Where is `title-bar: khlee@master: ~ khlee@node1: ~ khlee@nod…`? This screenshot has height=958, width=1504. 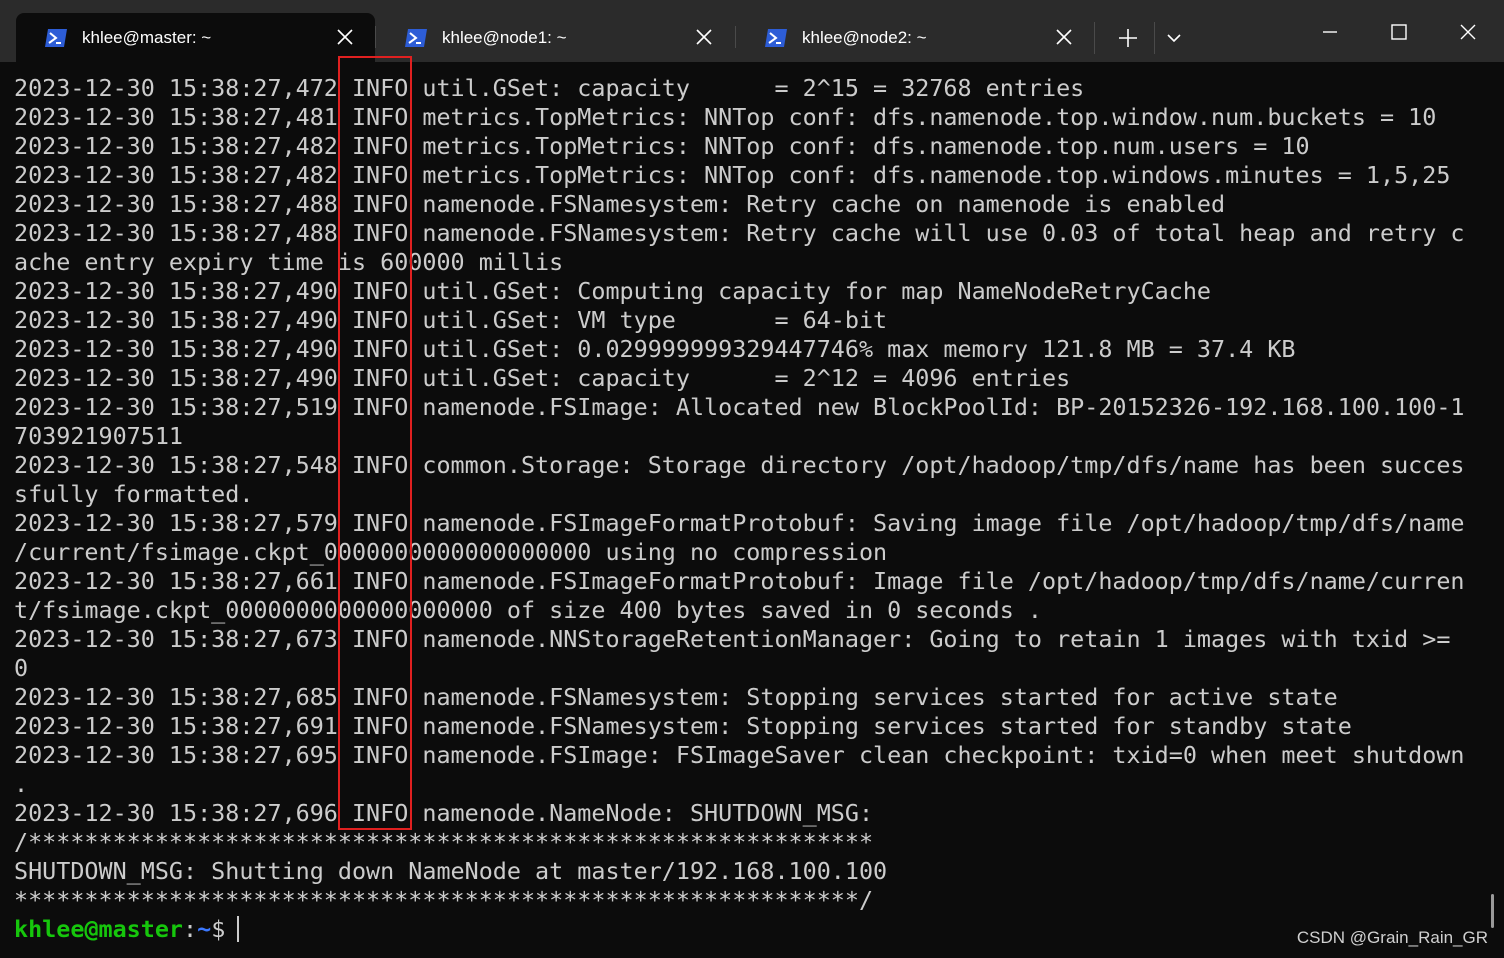
title-bar: khlee@master: ~ khlee@node1: ~ khlee@nod… is located at coordinates (752, 31).